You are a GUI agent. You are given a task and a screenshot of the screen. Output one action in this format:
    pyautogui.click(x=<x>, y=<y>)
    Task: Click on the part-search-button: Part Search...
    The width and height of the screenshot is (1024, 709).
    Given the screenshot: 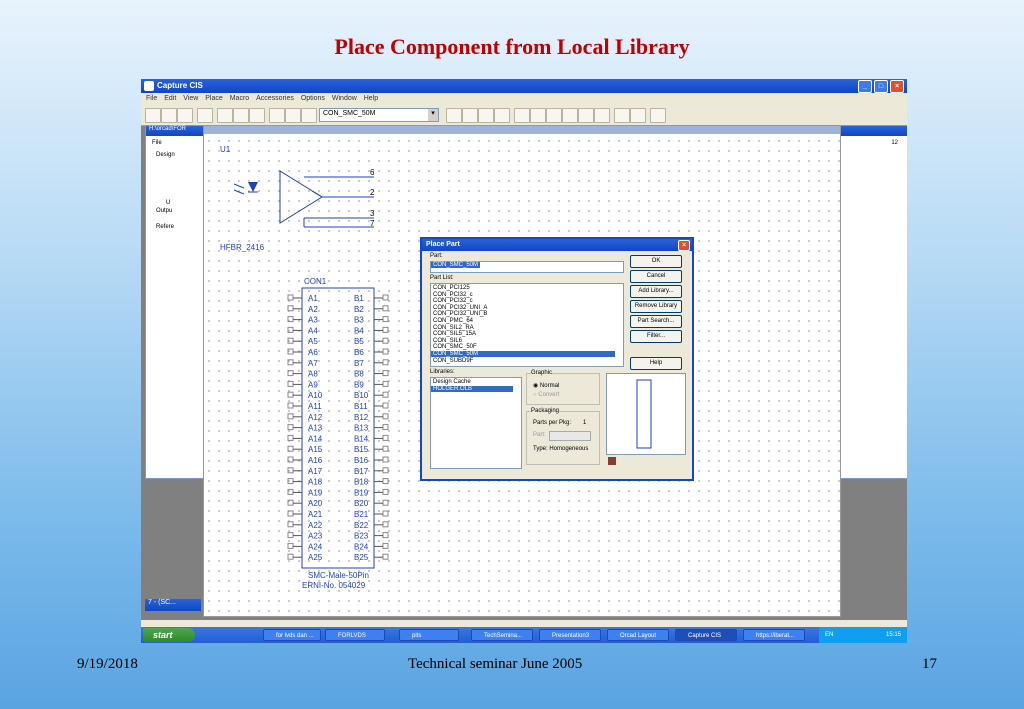 What is the action you would take?
    pyautogui.click(x=656, y=321)
    